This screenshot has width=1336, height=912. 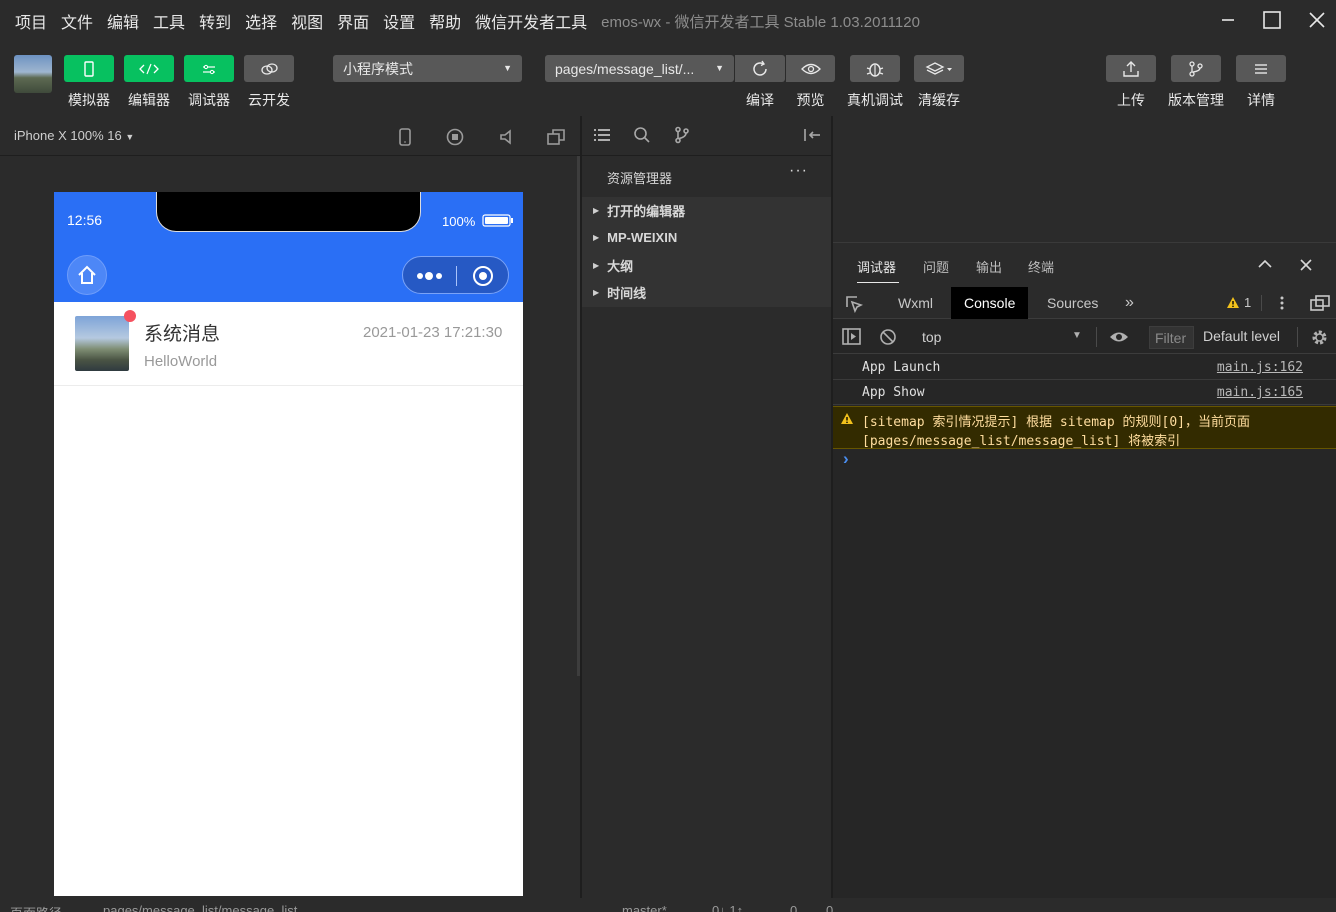 What do you see at coordinates (455, 137) in the screenshot?
I see `record-icon` at bounding box center [455, 137].